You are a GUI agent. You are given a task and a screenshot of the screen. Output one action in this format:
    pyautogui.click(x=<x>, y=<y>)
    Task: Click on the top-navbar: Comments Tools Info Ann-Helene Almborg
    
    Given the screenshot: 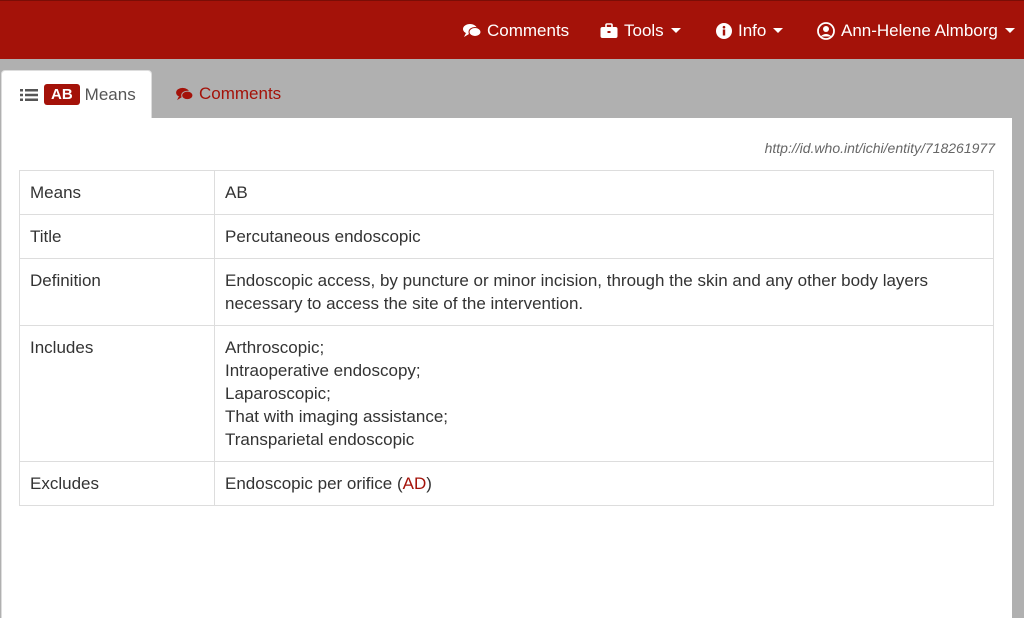 What is the action you would take?
    pyautogui.click(x=512, y=29)
    